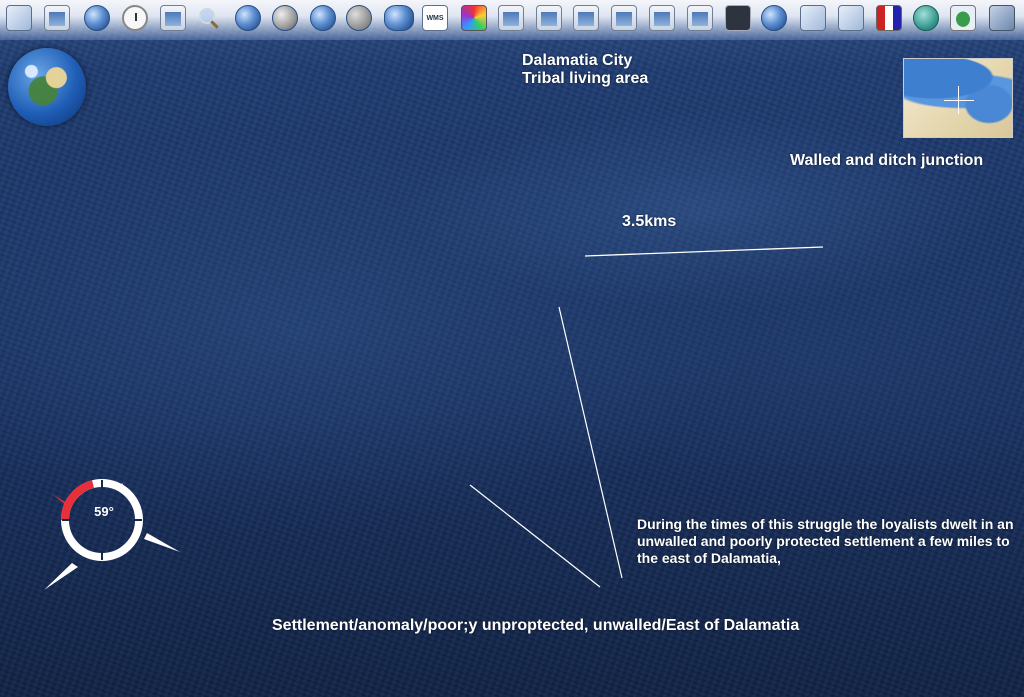 The image size is (1024, 697). I want to click on compass-heading-label: 59°, so click(104, 511).